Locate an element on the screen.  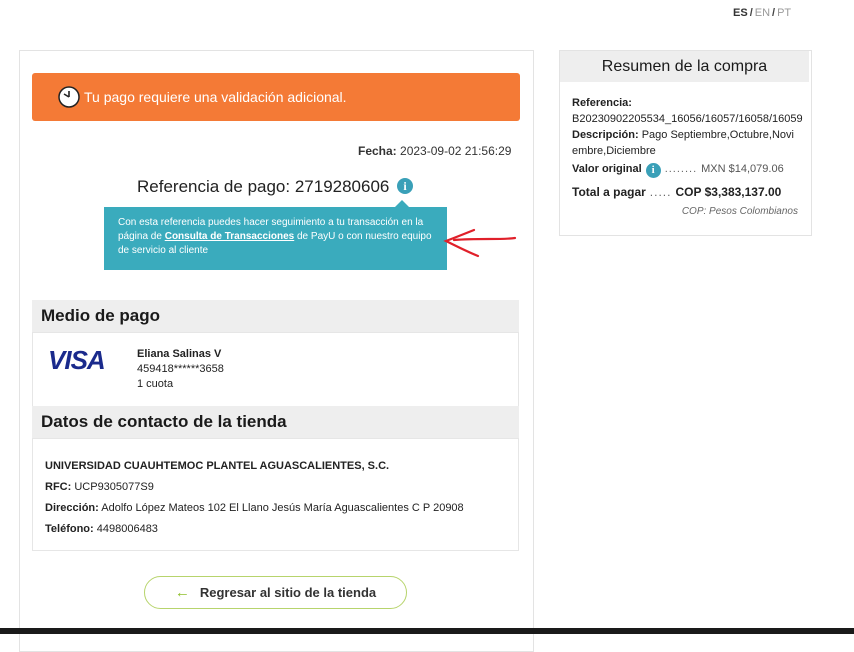
summary-reference-label: Referencia: is located at coordinates (602, 103).